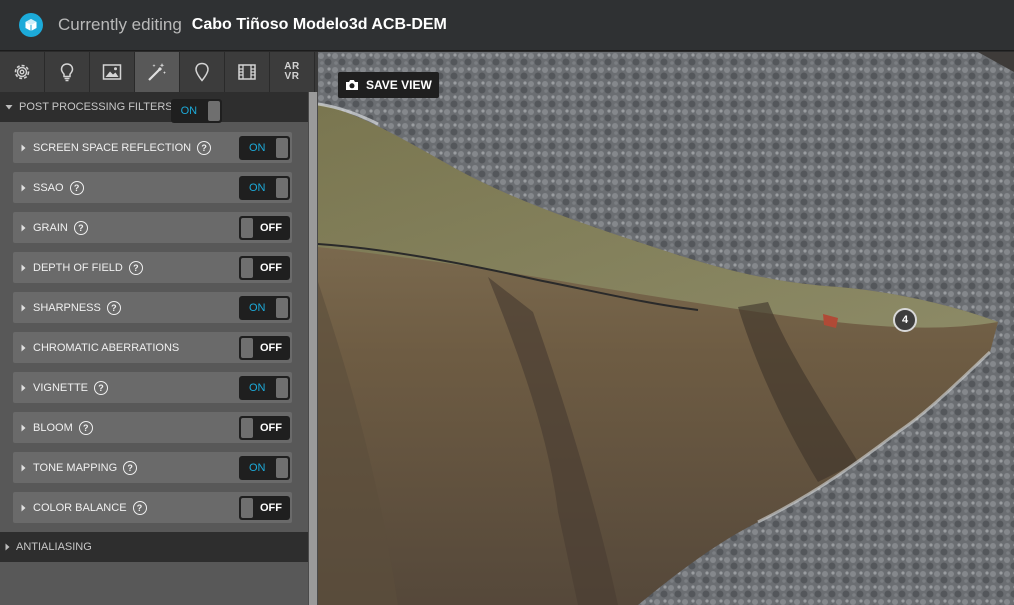 This screenshot has width=1014, height=605. What do you see at coordinates (152, 427) in the screenshot?
I see `filter-row-bloom: BLOOM ? OFF` at bounding box center [152, 427].